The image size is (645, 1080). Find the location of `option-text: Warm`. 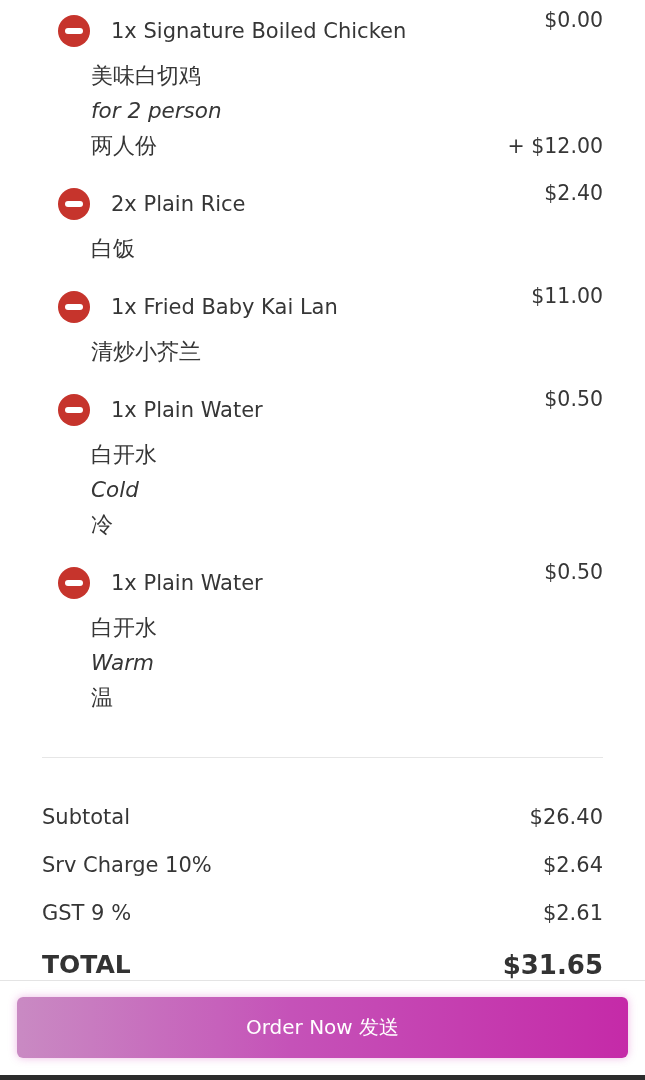

option-text: Warm is located at coordinates (123, 662).